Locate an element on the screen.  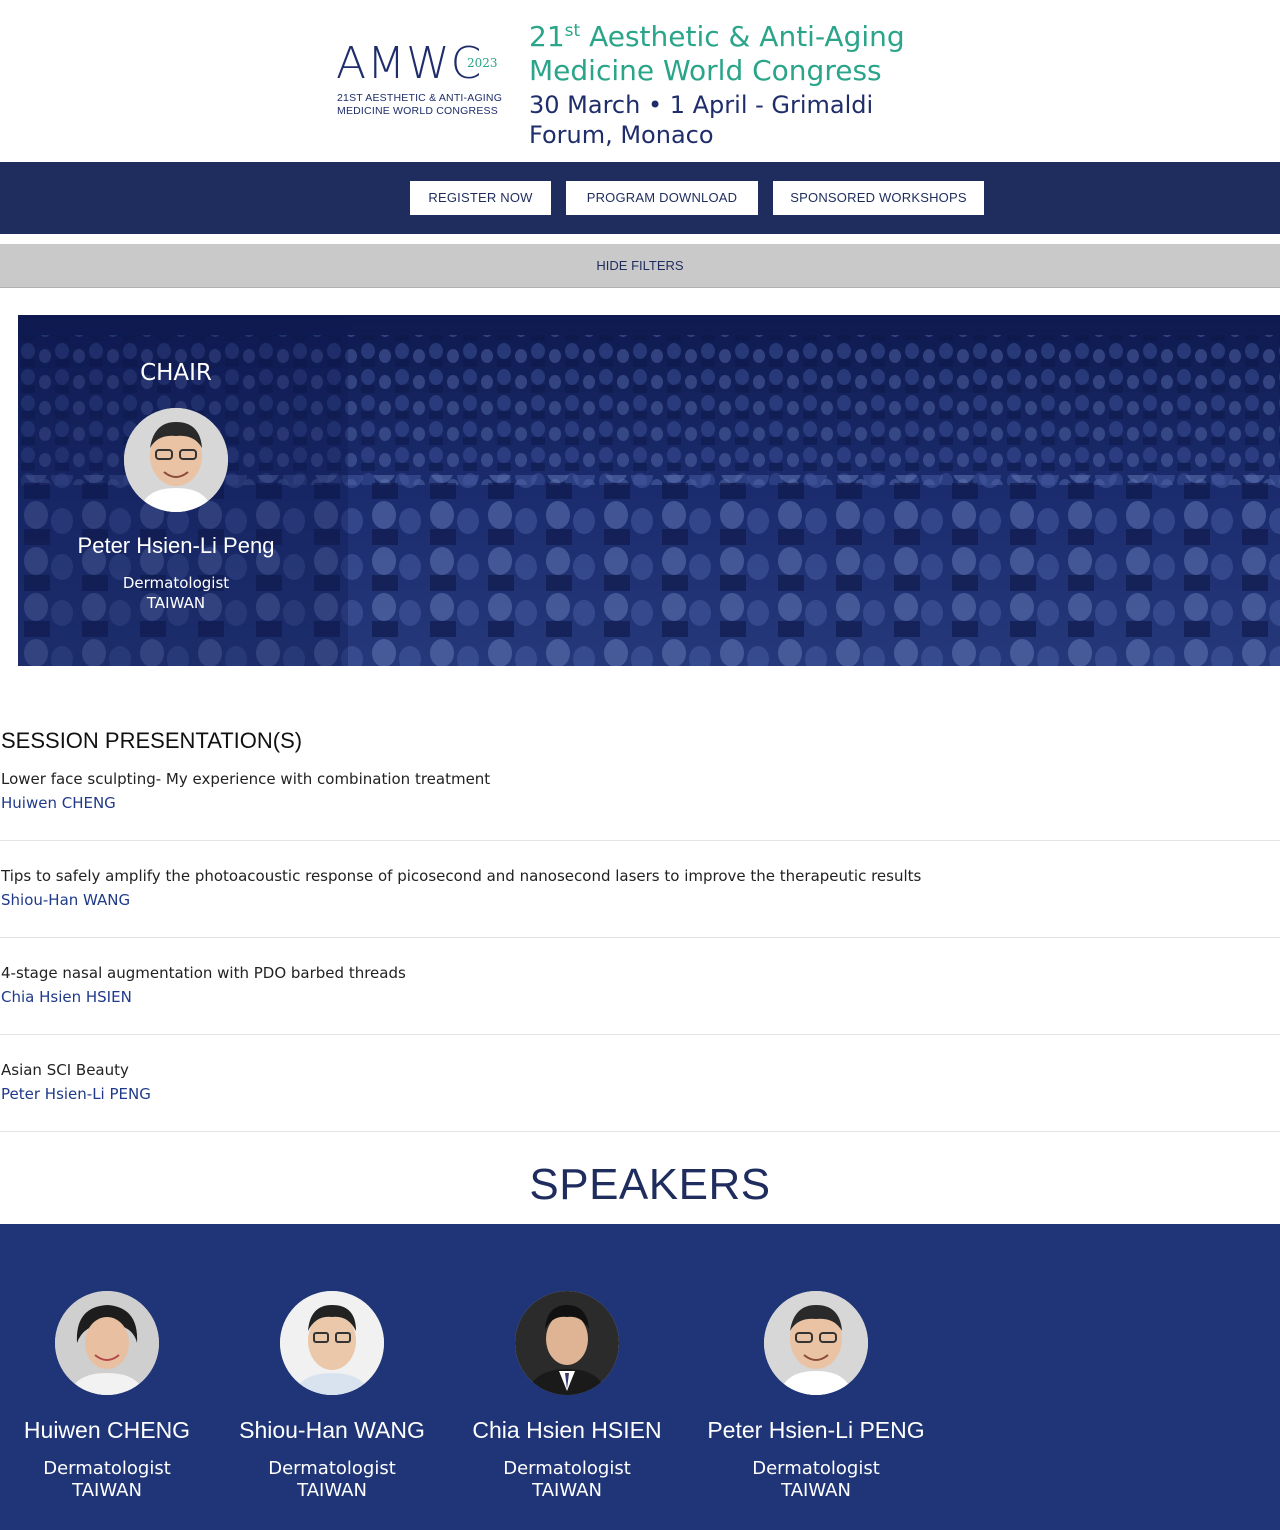
logo-subtitle-line1: 21ST AESTHETIC & ANTI-AGING is located at coordinates (420, 98).